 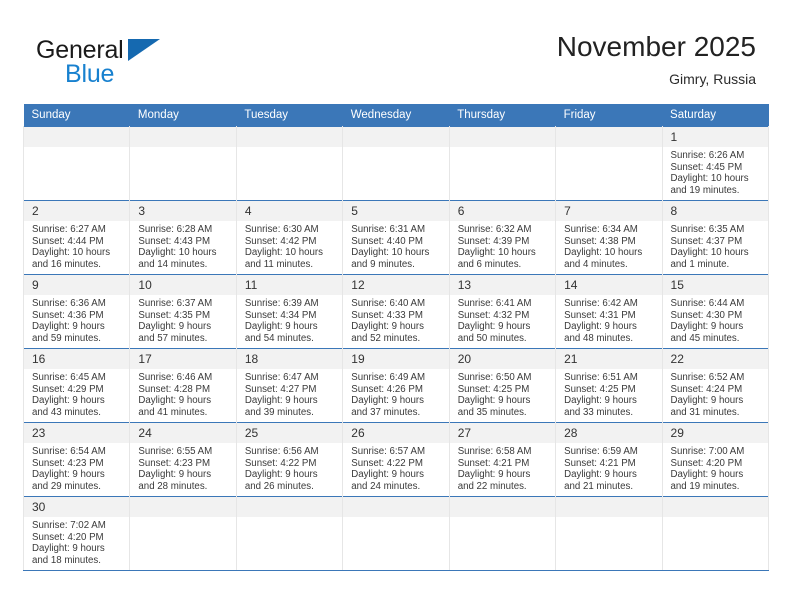 What do you see at coordinates (289, 433) in the screenshot?
I see `day-number: 25` at bounding box center [289, 433].